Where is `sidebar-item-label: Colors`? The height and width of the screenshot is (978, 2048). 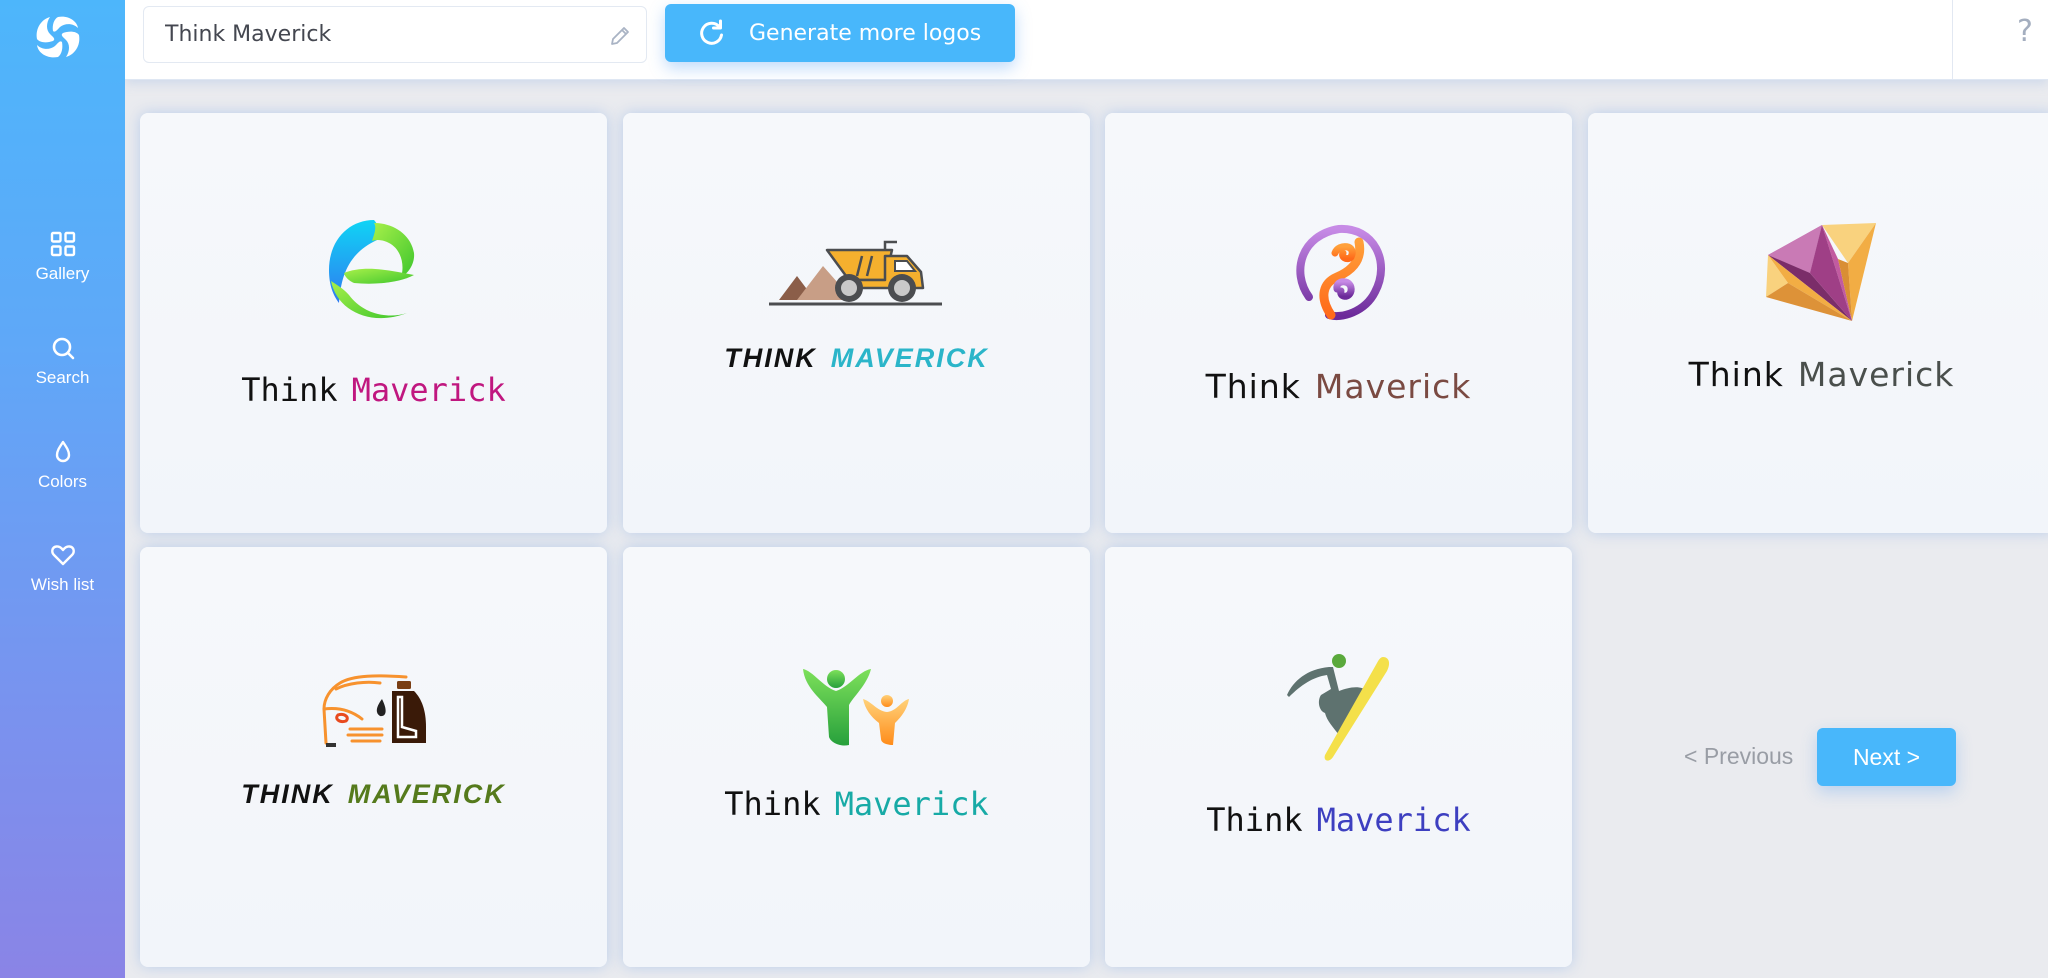
sidebar-item-label: Colors is located at coordinates (62, 481).